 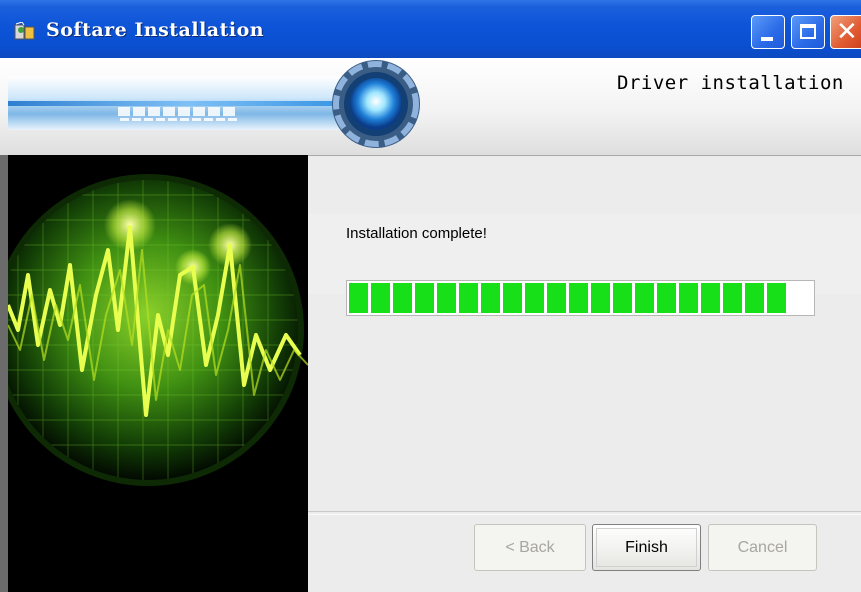 What do you see at coordinates (530, 547) in the screenshot?
I see `back-button: < Back` at bounding box center [530, 547].